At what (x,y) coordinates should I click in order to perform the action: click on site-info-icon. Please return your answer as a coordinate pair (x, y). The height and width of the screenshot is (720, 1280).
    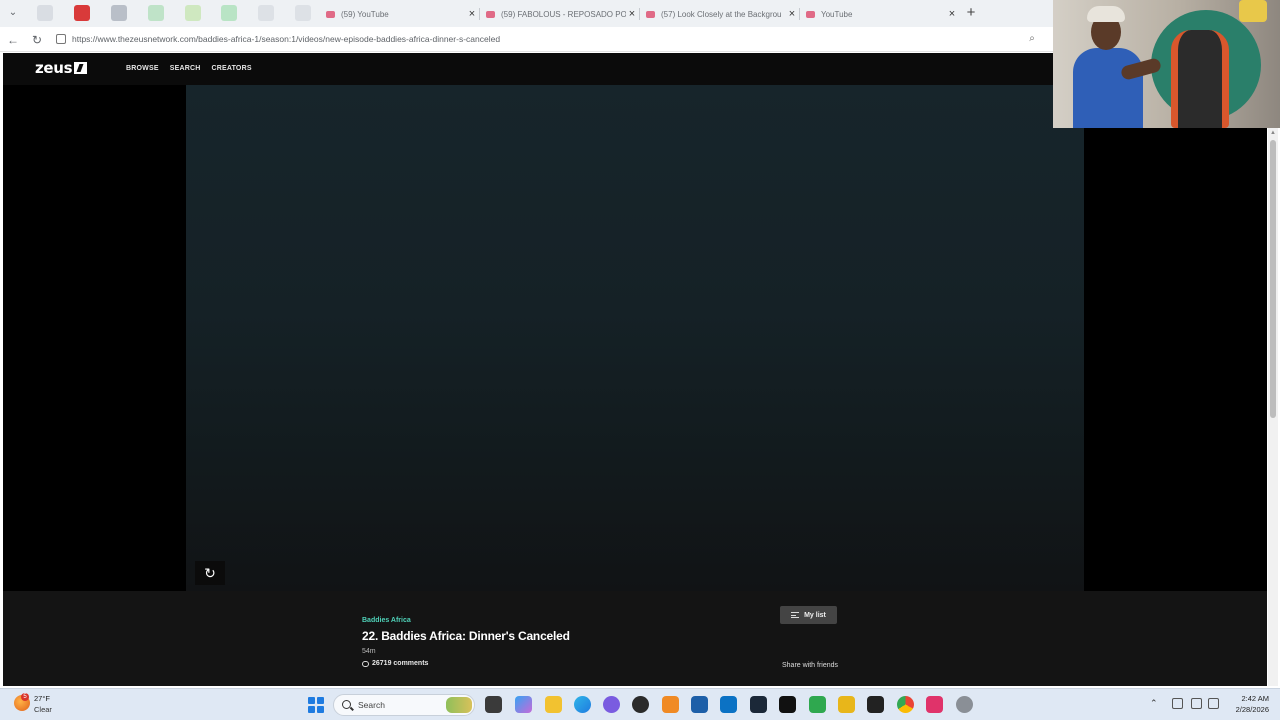
    Looking at the image, I should click on (61, 39).